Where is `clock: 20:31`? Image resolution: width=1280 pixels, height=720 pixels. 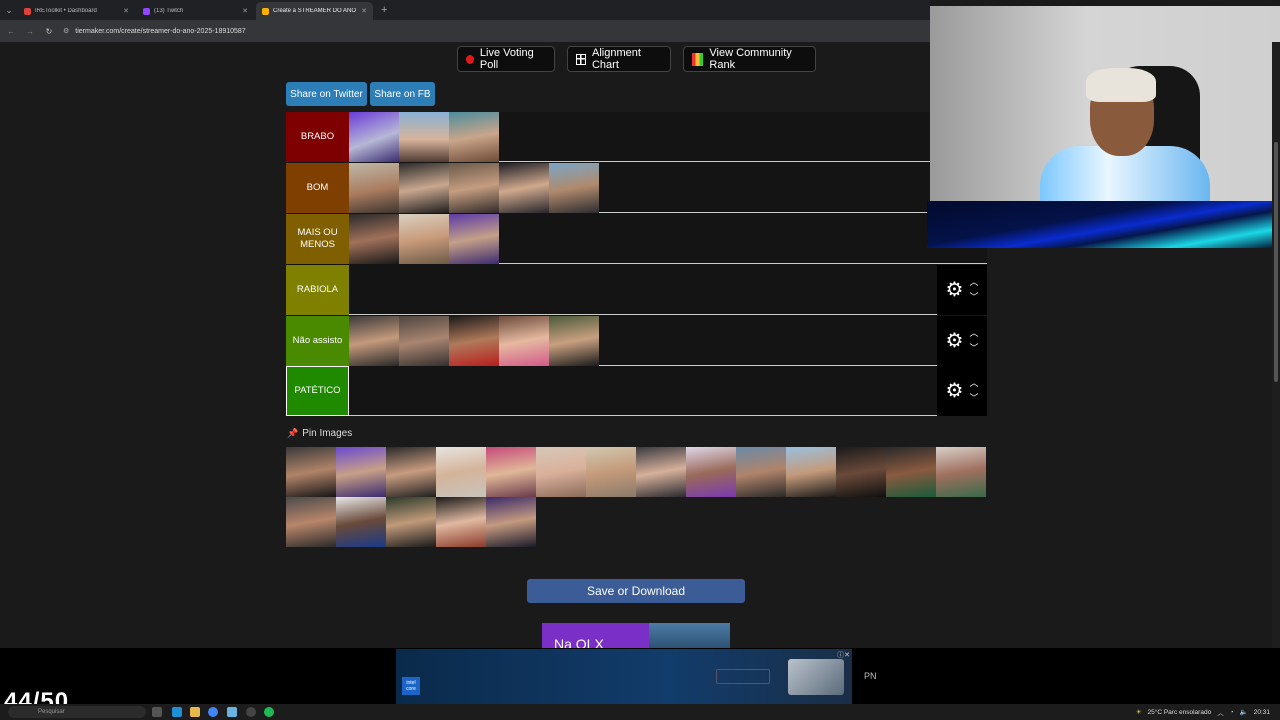
clock: 20:31 is located at coordinates (1262, 712).